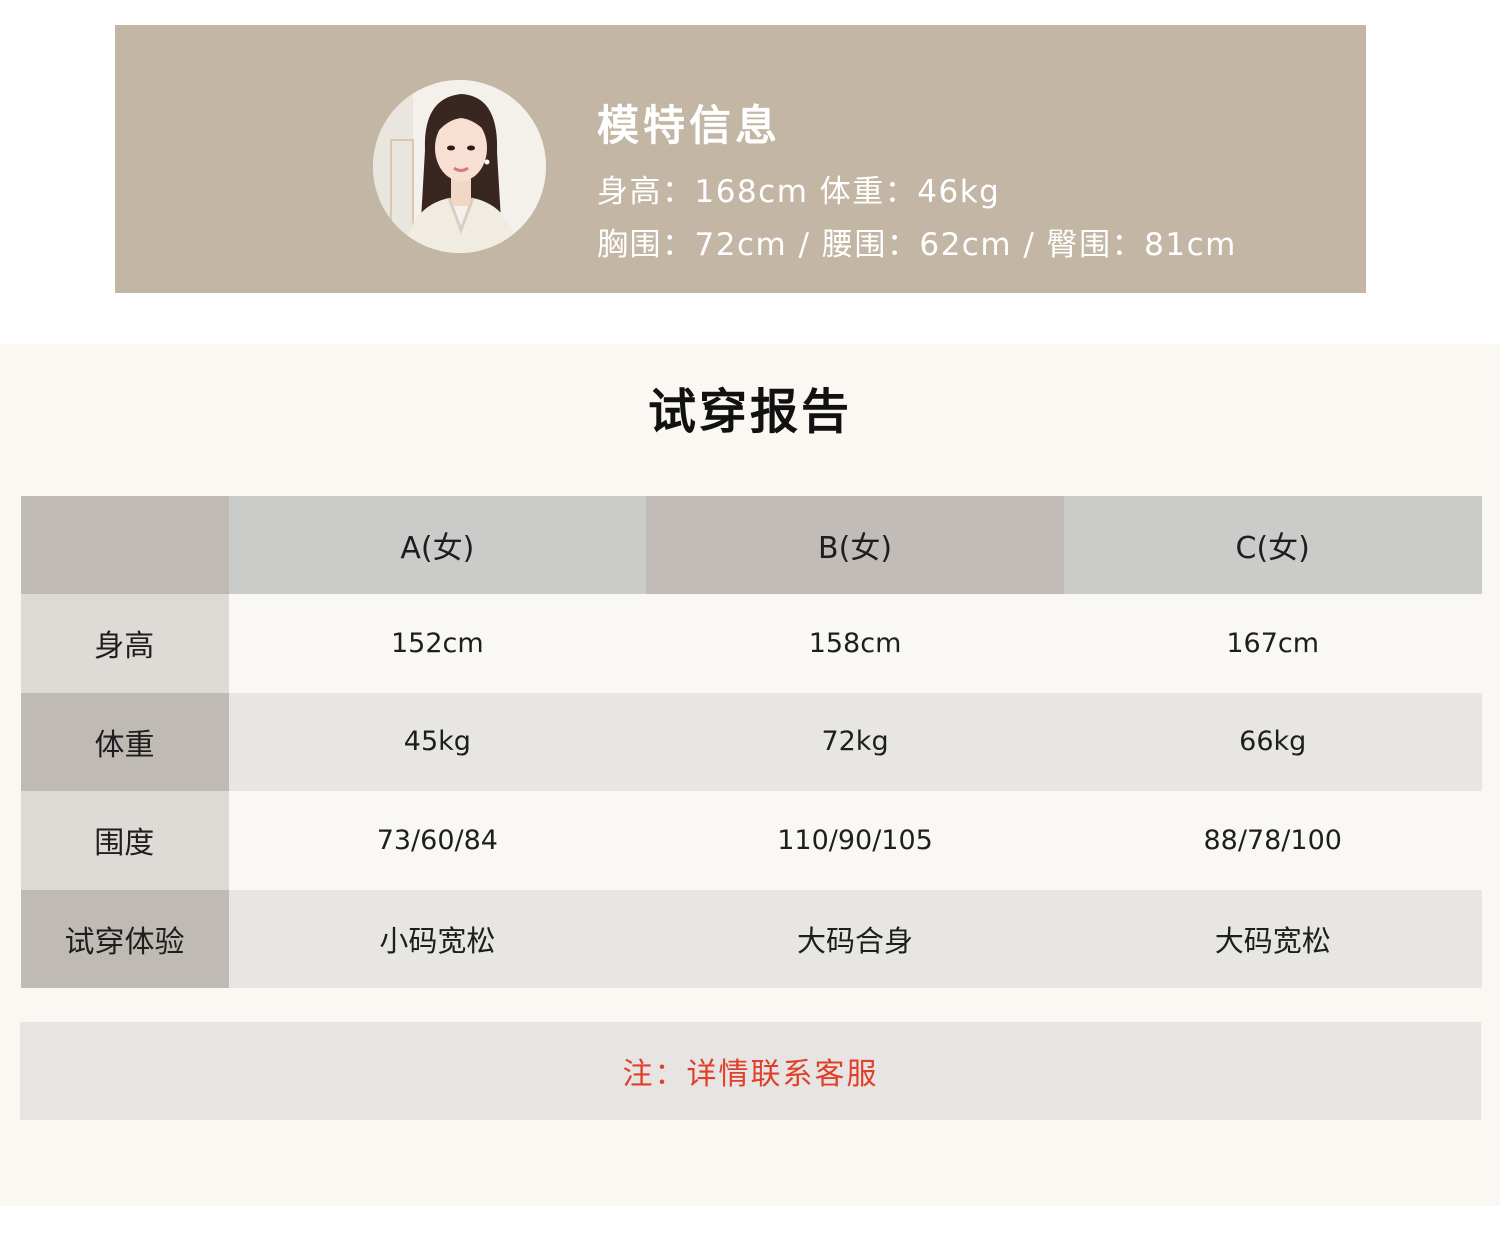  What do you see at coordinates (437, 643) in the screenshot?
I see `cell-a-height: 152cm` at bounding box center [437, 643].